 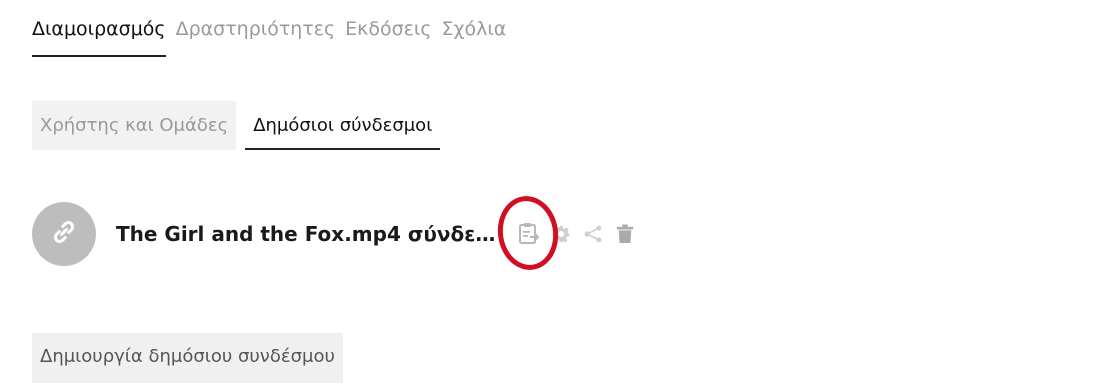 I want to click on sharing-subtabs: Χρήστης και Ομάδες Δημόσιοι σύνδεσμοι, so click(x=236, y=125).